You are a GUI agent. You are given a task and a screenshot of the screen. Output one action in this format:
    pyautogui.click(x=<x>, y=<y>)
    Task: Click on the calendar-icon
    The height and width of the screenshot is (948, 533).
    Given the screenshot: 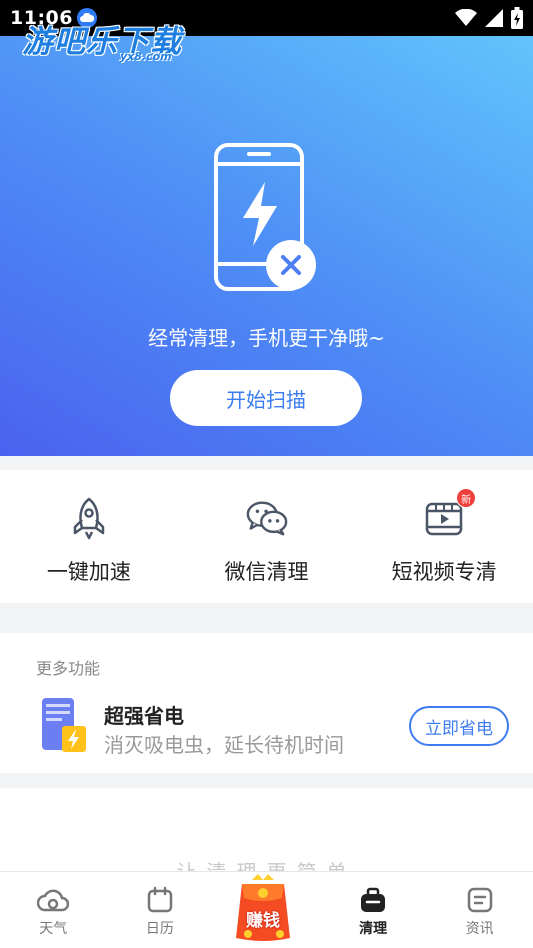 What is the action you would take?
    pyautogui.click(x=160, y=899)
    